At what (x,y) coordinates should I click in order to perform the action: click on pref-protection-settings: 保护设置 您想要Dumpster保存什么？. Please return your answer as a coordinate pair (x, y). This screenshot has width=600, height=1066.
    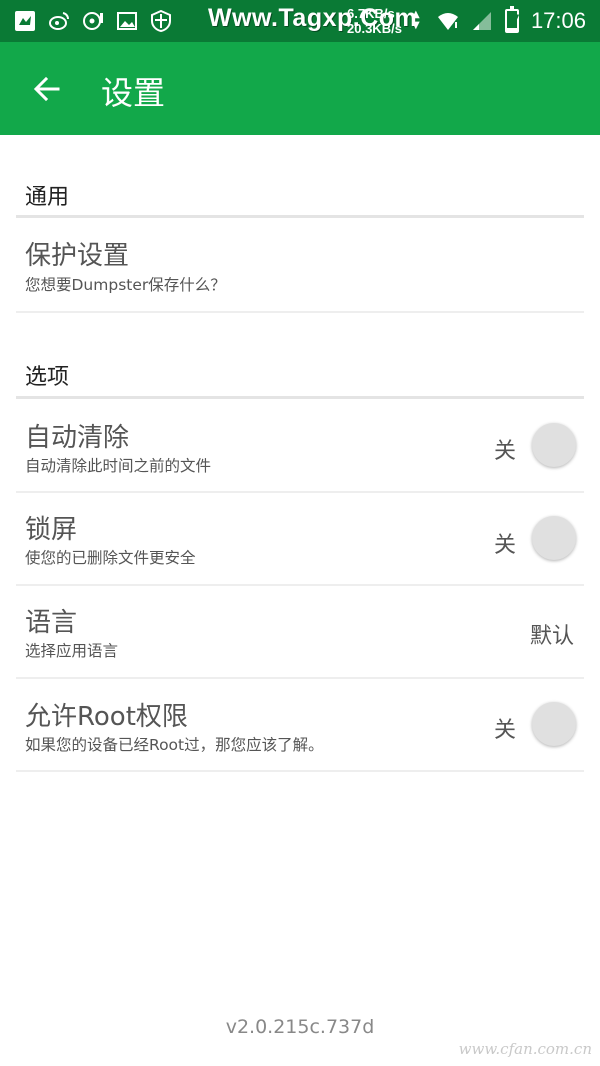
    Looking at the image, I should click on (300, 264).